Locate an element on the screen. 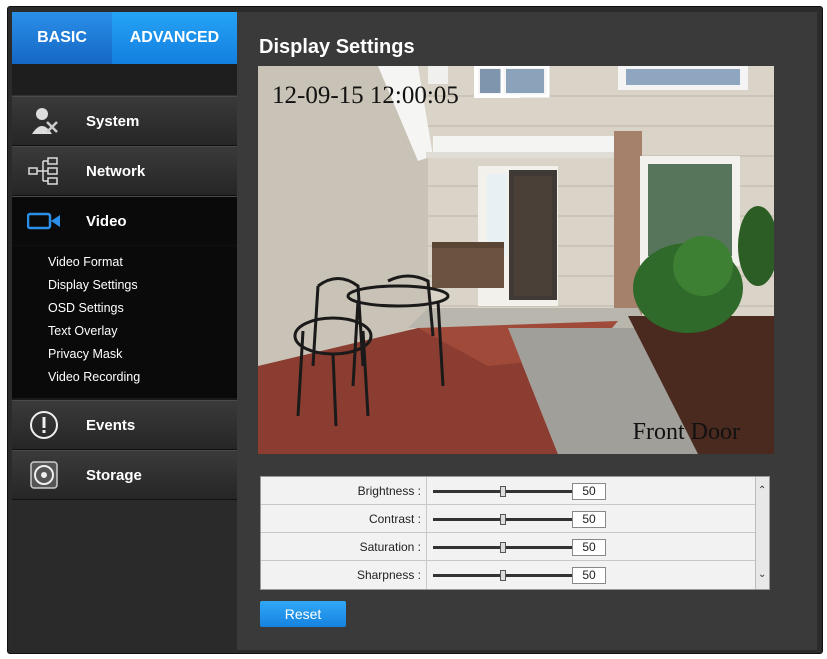 The width and height of the screenshot is (827, 659). sidebar-item-label: Video is located at coordinates (106, 221).